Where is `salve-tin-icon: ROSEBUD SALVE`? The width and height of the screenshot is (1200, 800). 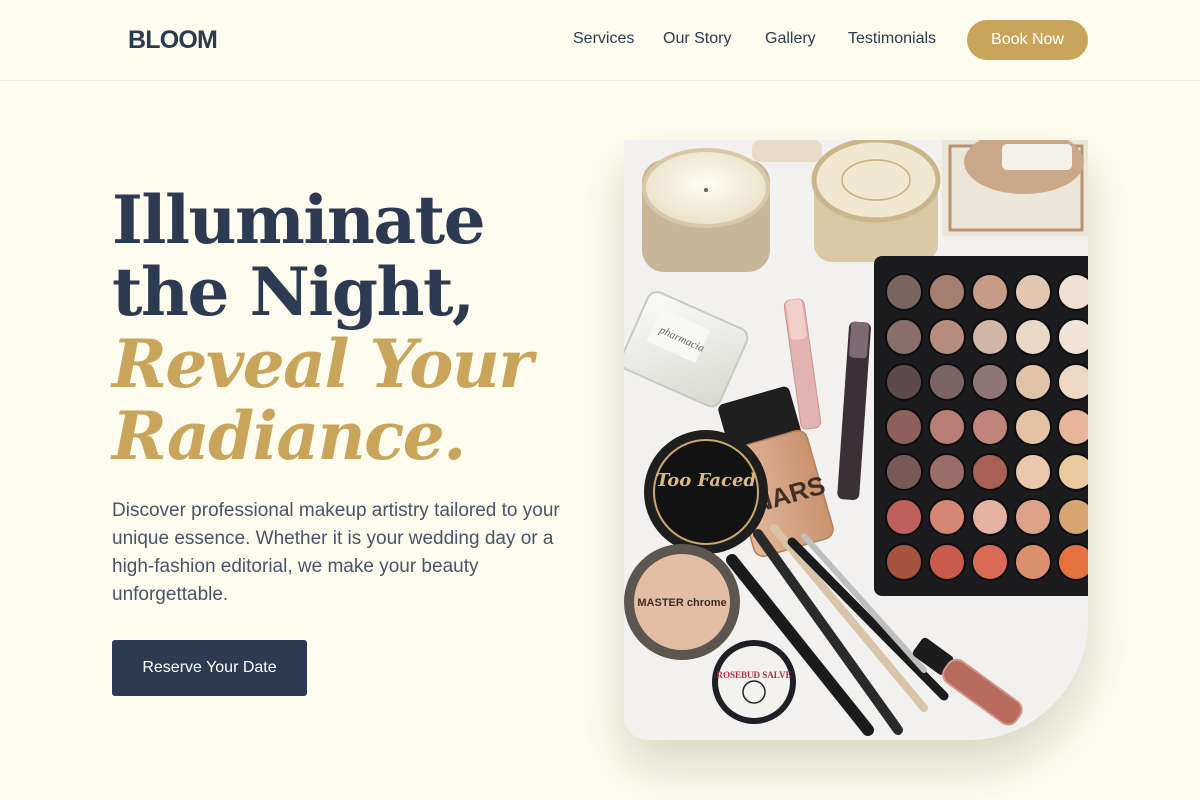 salve-tin-icon: ROSEBUD SALVE is located at coordinates (754, 682).